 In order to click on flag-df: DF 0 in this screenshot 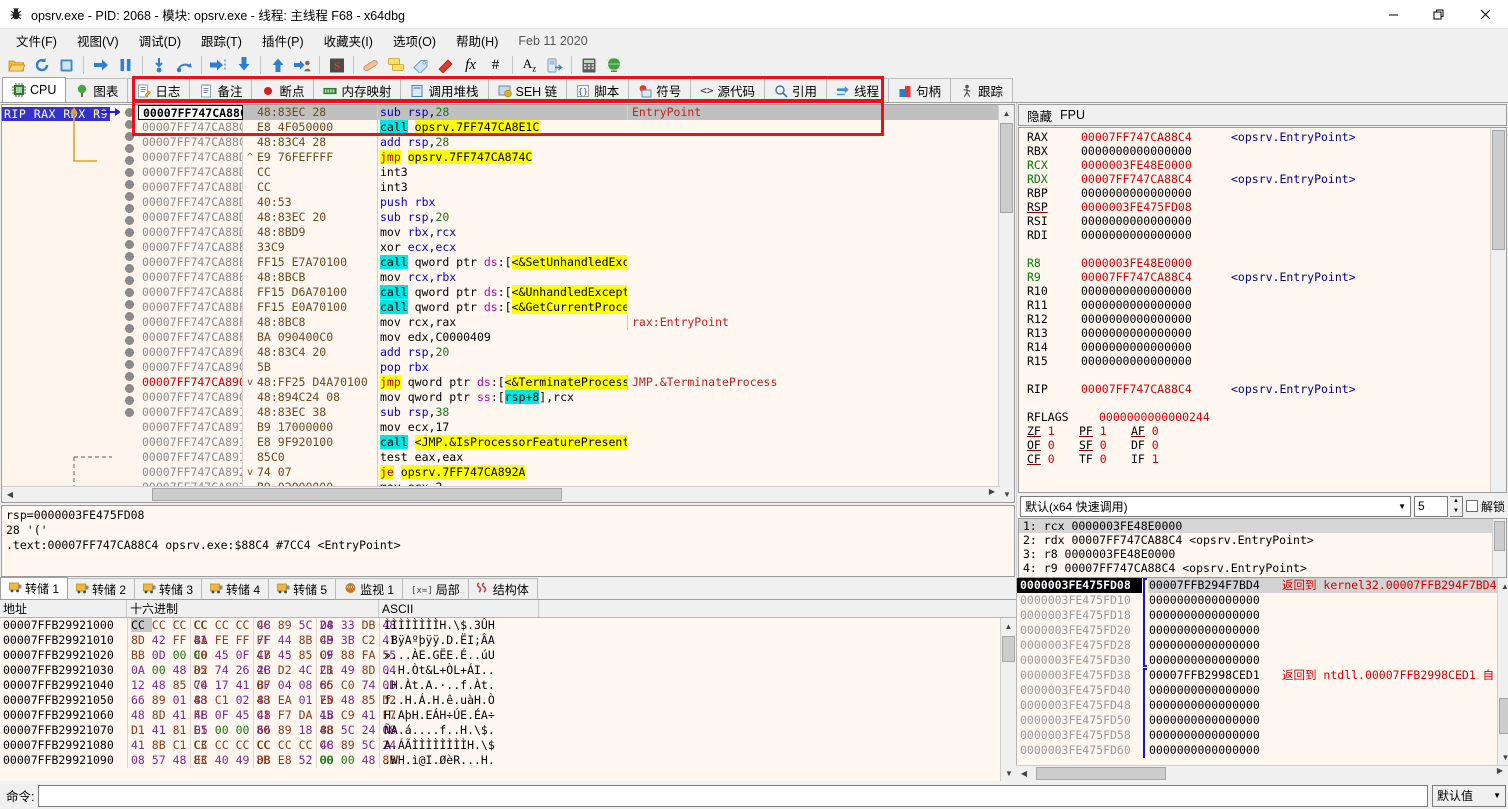, I will do `click(1157, 445)`.